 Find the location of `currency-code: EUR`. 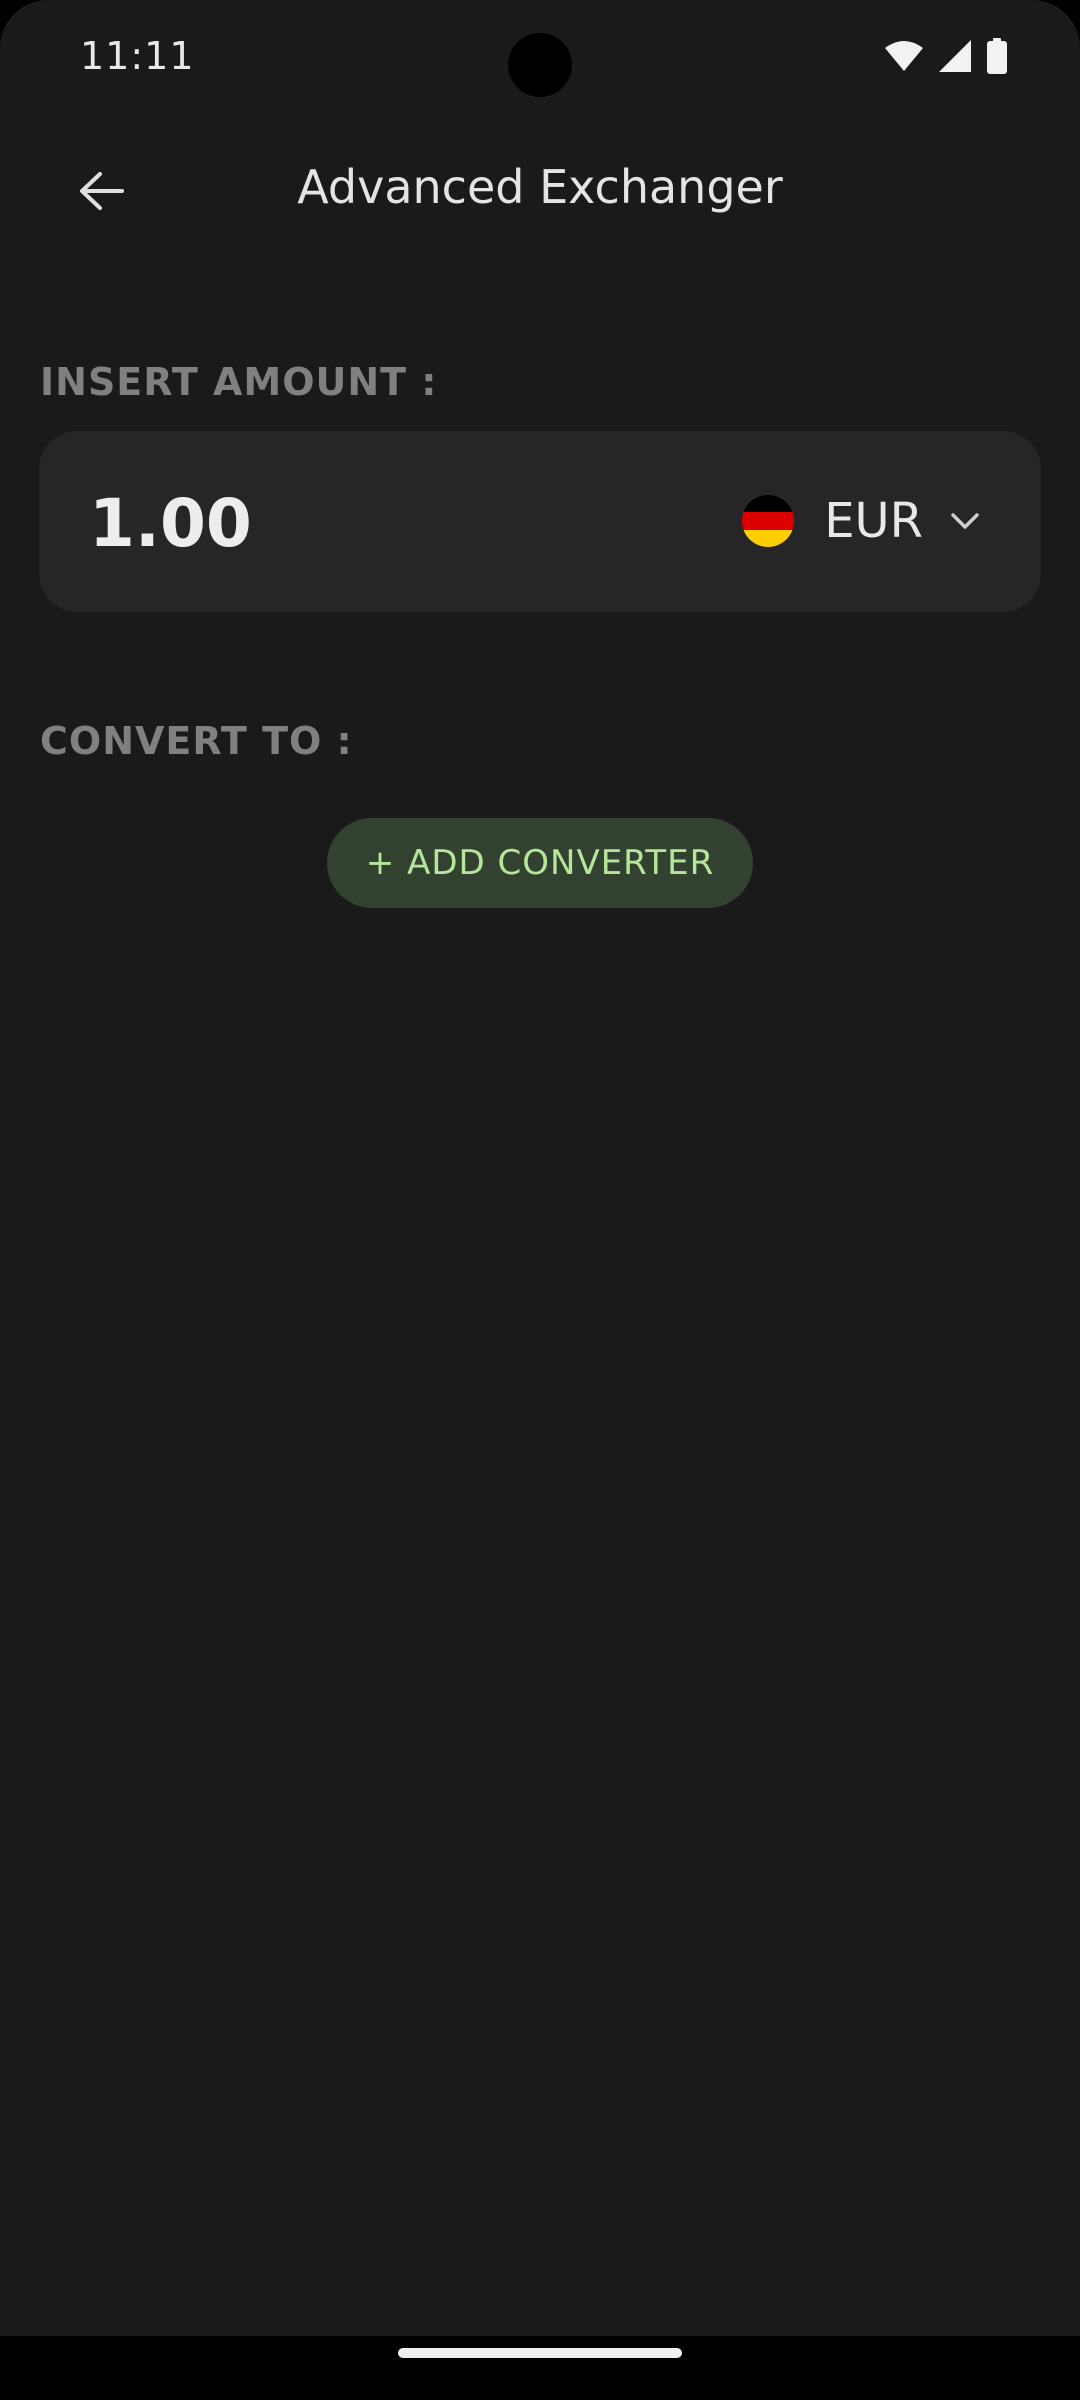

currency-code: EUR is located at coordinates (873, 521).